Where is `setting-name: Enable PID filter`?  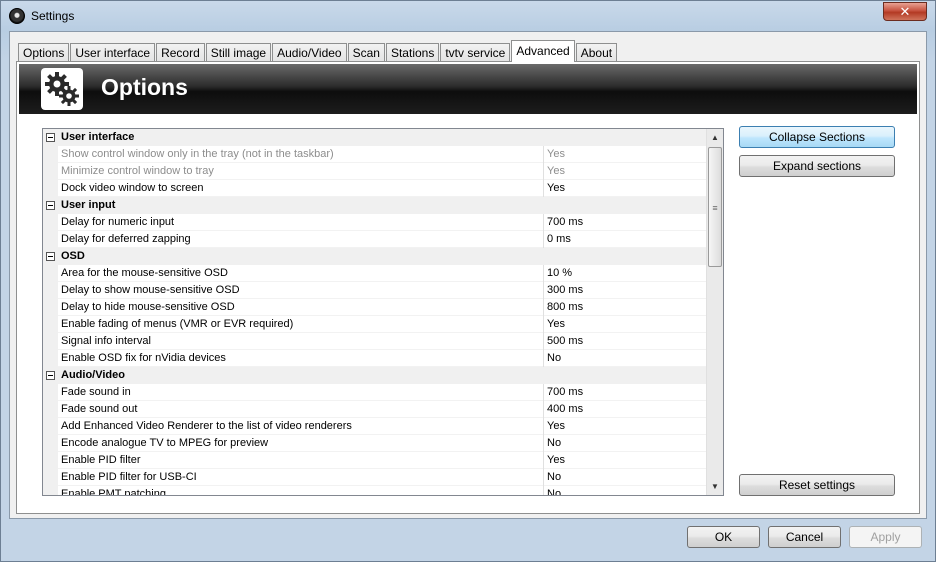 setting-name: Enable PID filter is located at coordinates (101, 460).